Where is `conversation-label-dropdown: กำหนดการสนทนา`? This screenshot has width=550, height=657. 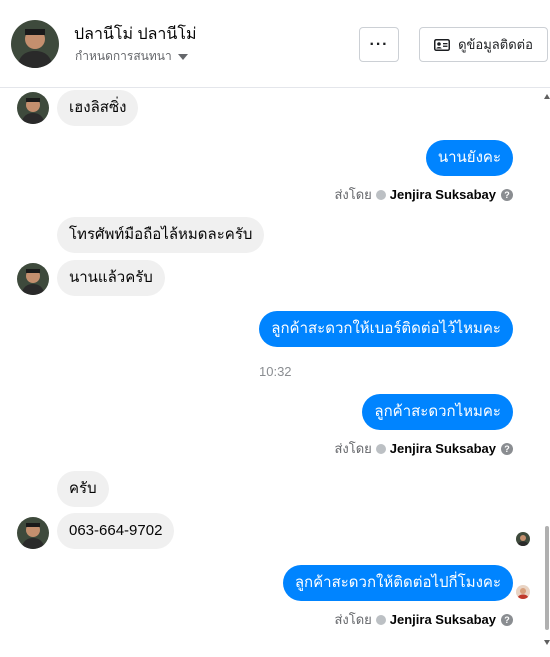 conversation-label-dropdown: กำหนดการสนทนา is located at coordinates (131, 56).